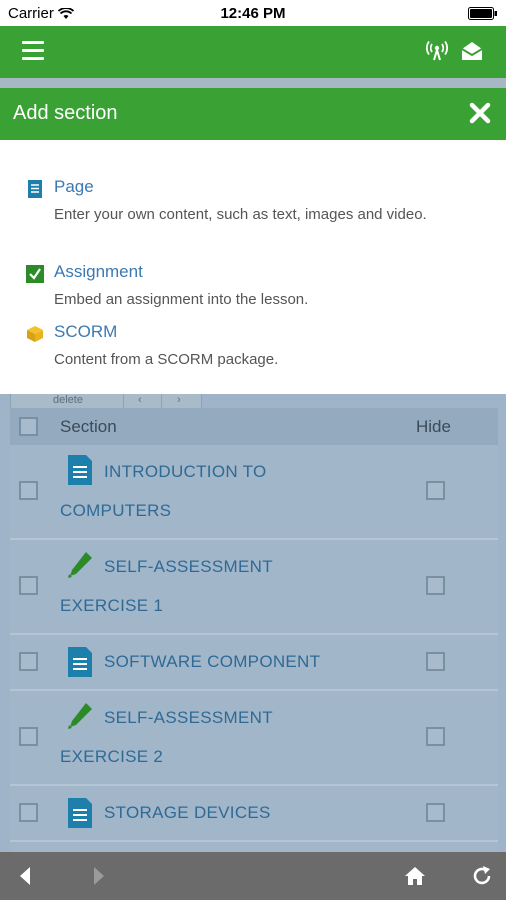 The height and width of the screenshot is (900, 506). Describe the element at coordinates (253, 114) in the screenshot. I see `add-section-dialog-header: Add section` at that location.